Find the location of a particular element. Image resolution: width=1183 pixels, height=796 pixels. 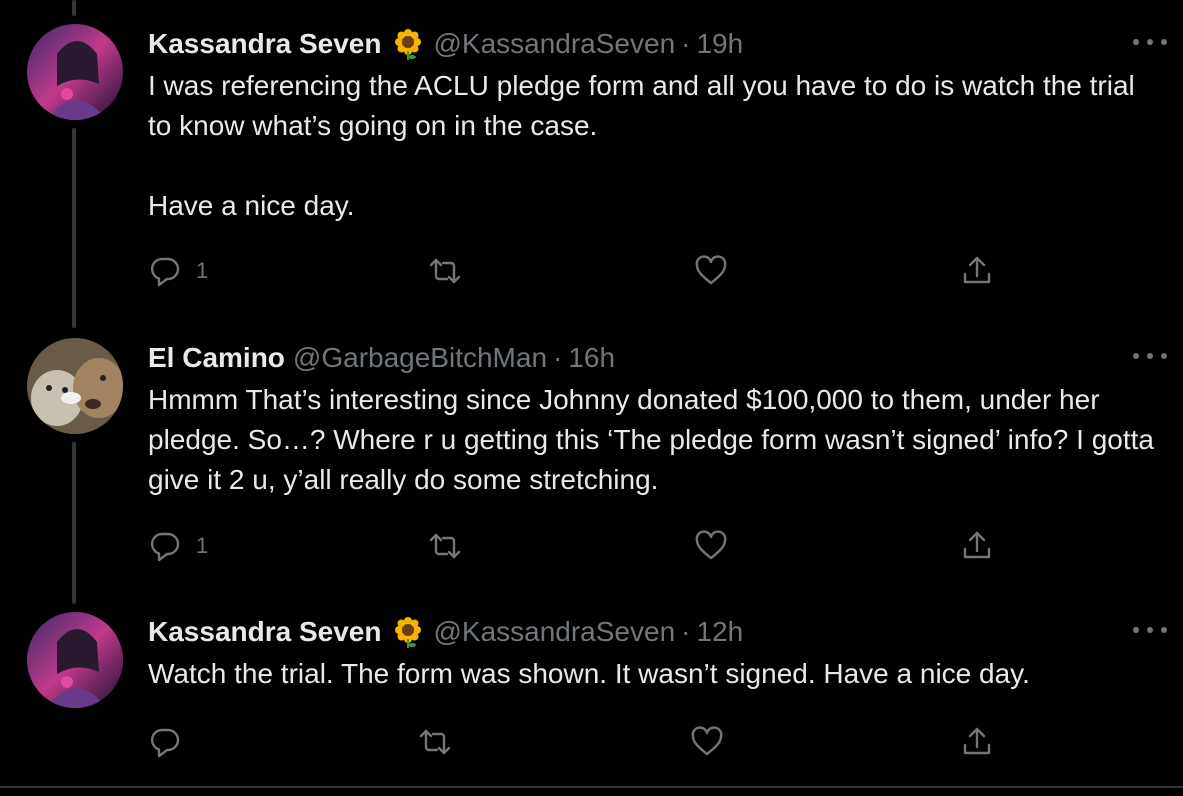

timestamp: 16h is located at coordinates (591, 358).